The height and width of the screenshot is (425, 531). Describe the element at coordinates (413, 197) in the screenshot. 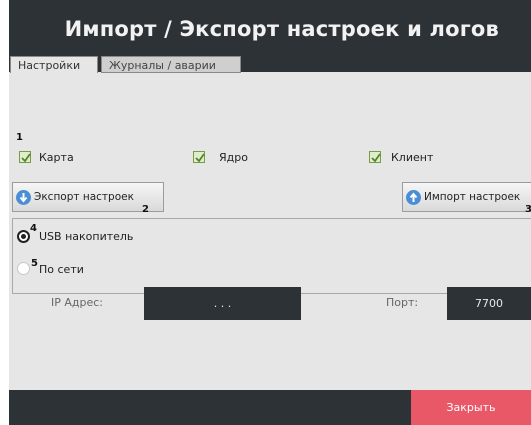

I see `arrow-up-icon` at that location.